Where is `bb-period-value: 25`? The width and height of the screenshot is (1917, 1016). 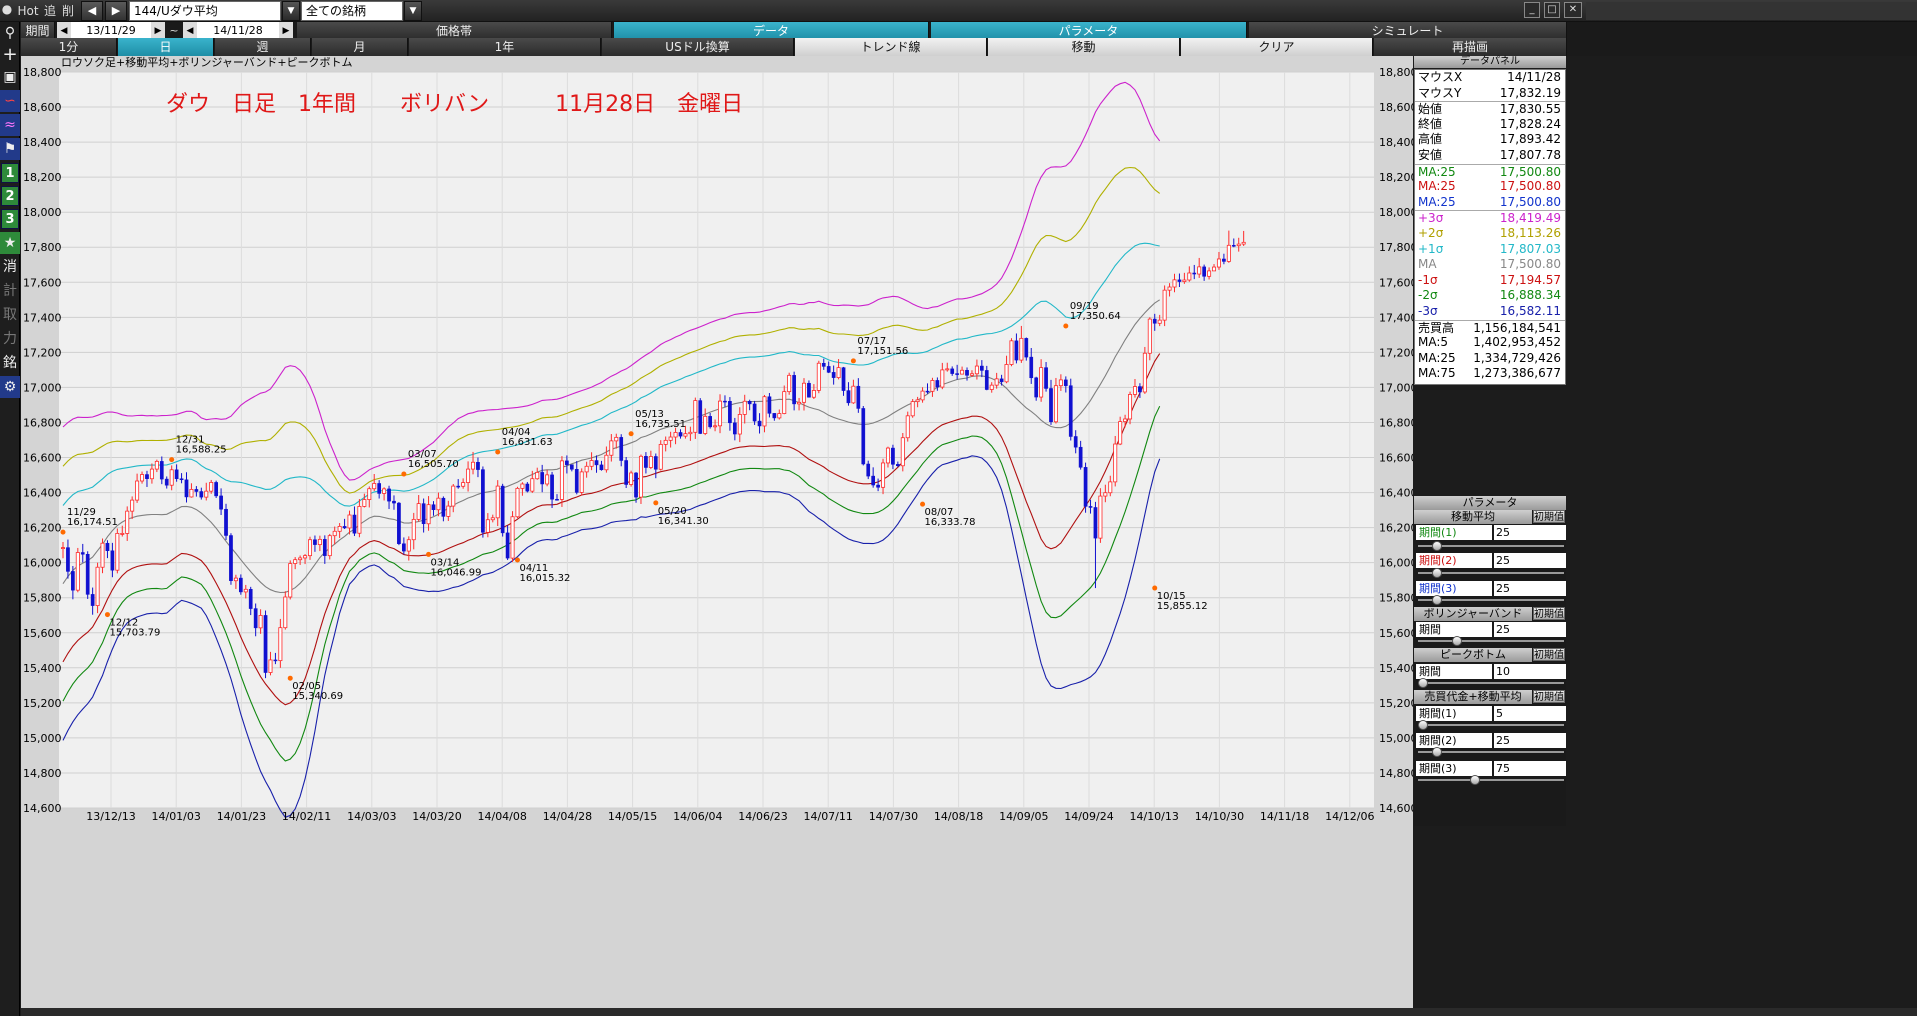
bb-period-value: 25 is located at coordinates (1530, 629).